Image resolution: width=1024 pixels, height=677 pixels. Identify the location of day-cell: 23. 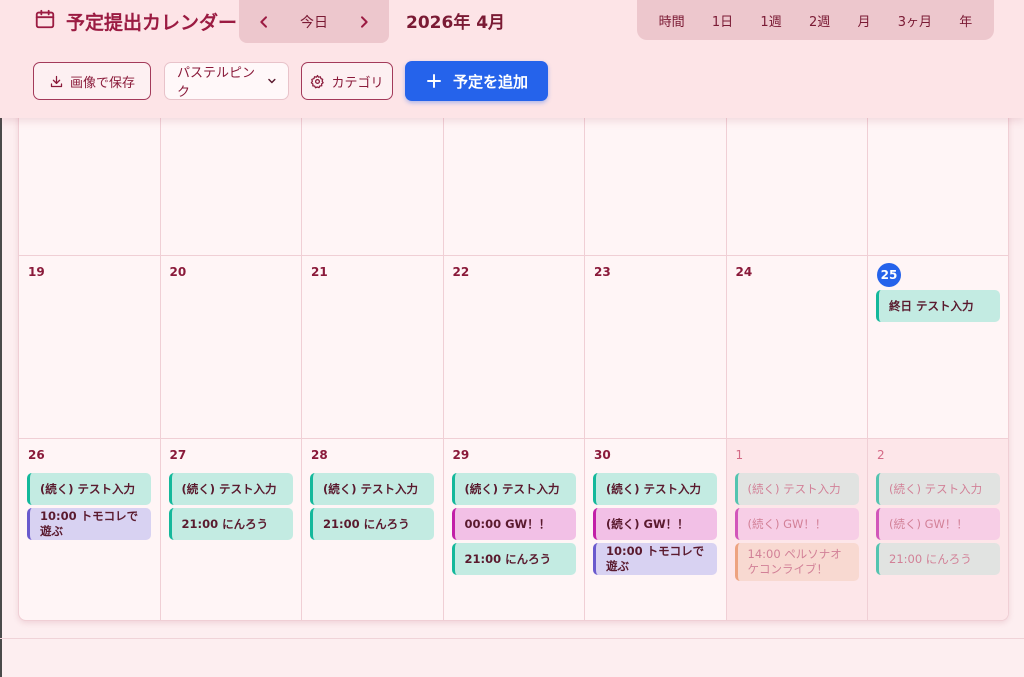
(656, 347).